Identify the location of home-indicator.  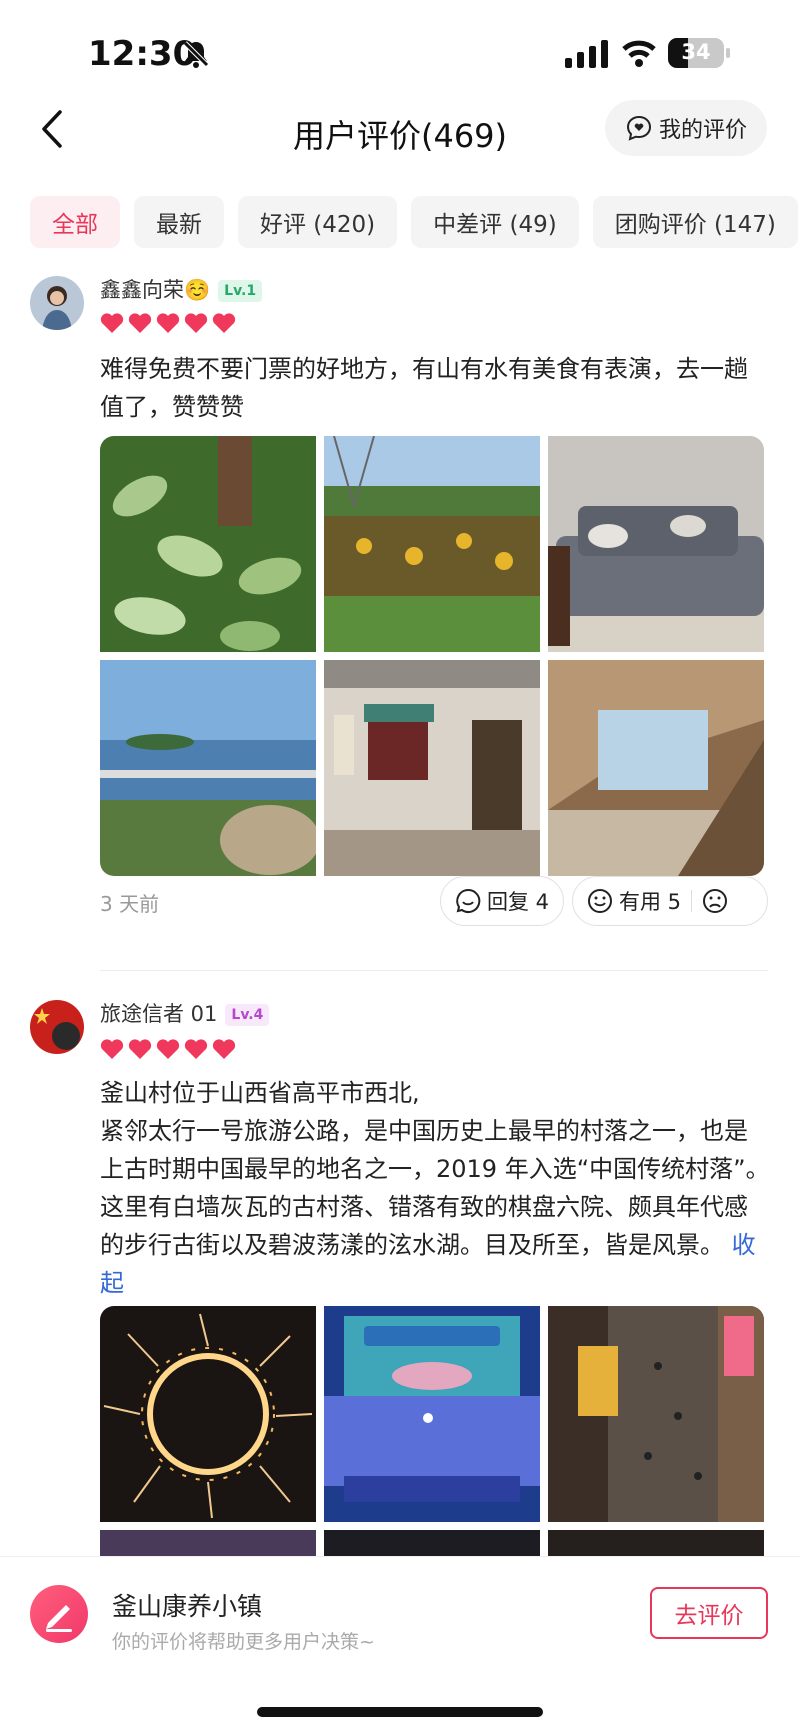
(400, 1712).